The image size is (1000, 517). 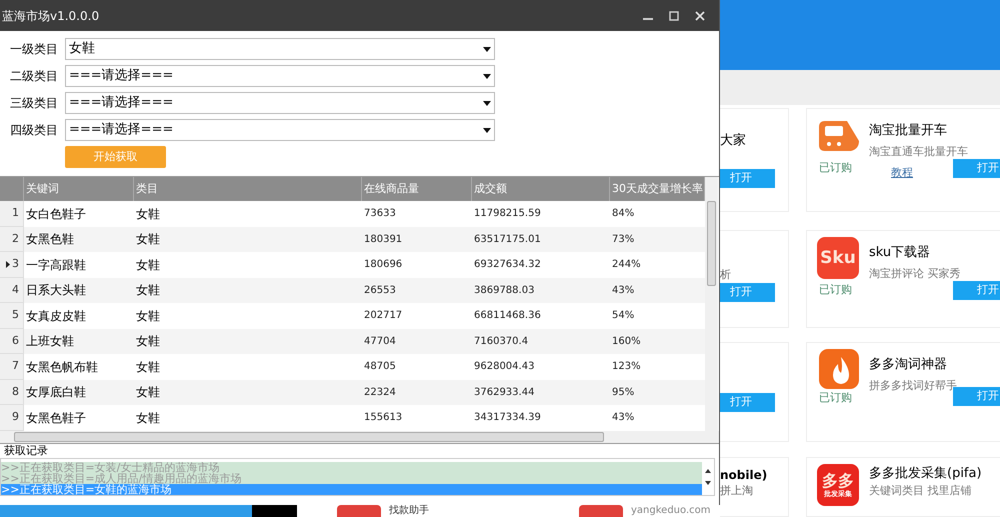 What do you see at coordinates (902, 173) in the screenshot?
I see `tutorial-link: 教程` at bounding box center [902, 173].